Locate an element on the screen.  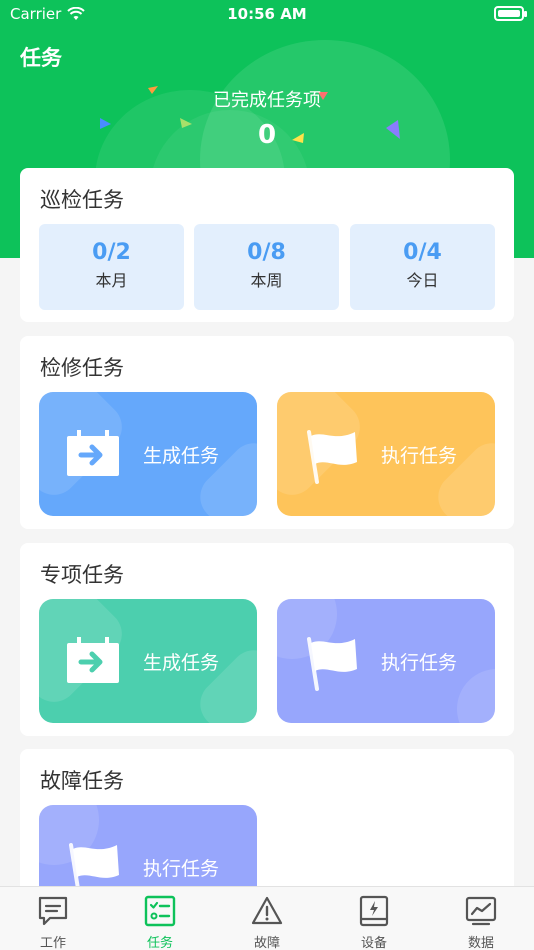
status-bar: Carrier 10:56 AM is located at coordinates (267, 14).